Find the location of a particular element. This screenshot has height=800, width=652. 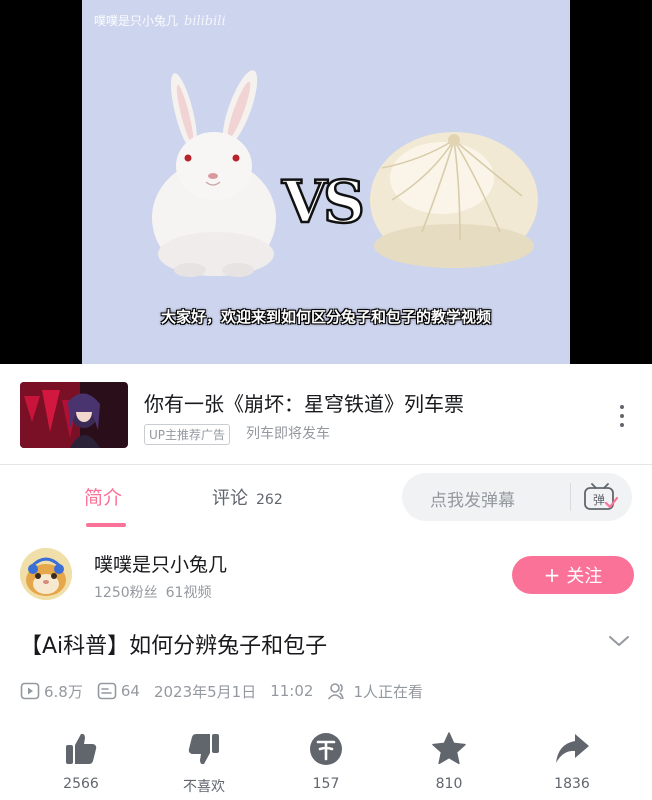

play-count-icon is located at coordinates (30, 691).